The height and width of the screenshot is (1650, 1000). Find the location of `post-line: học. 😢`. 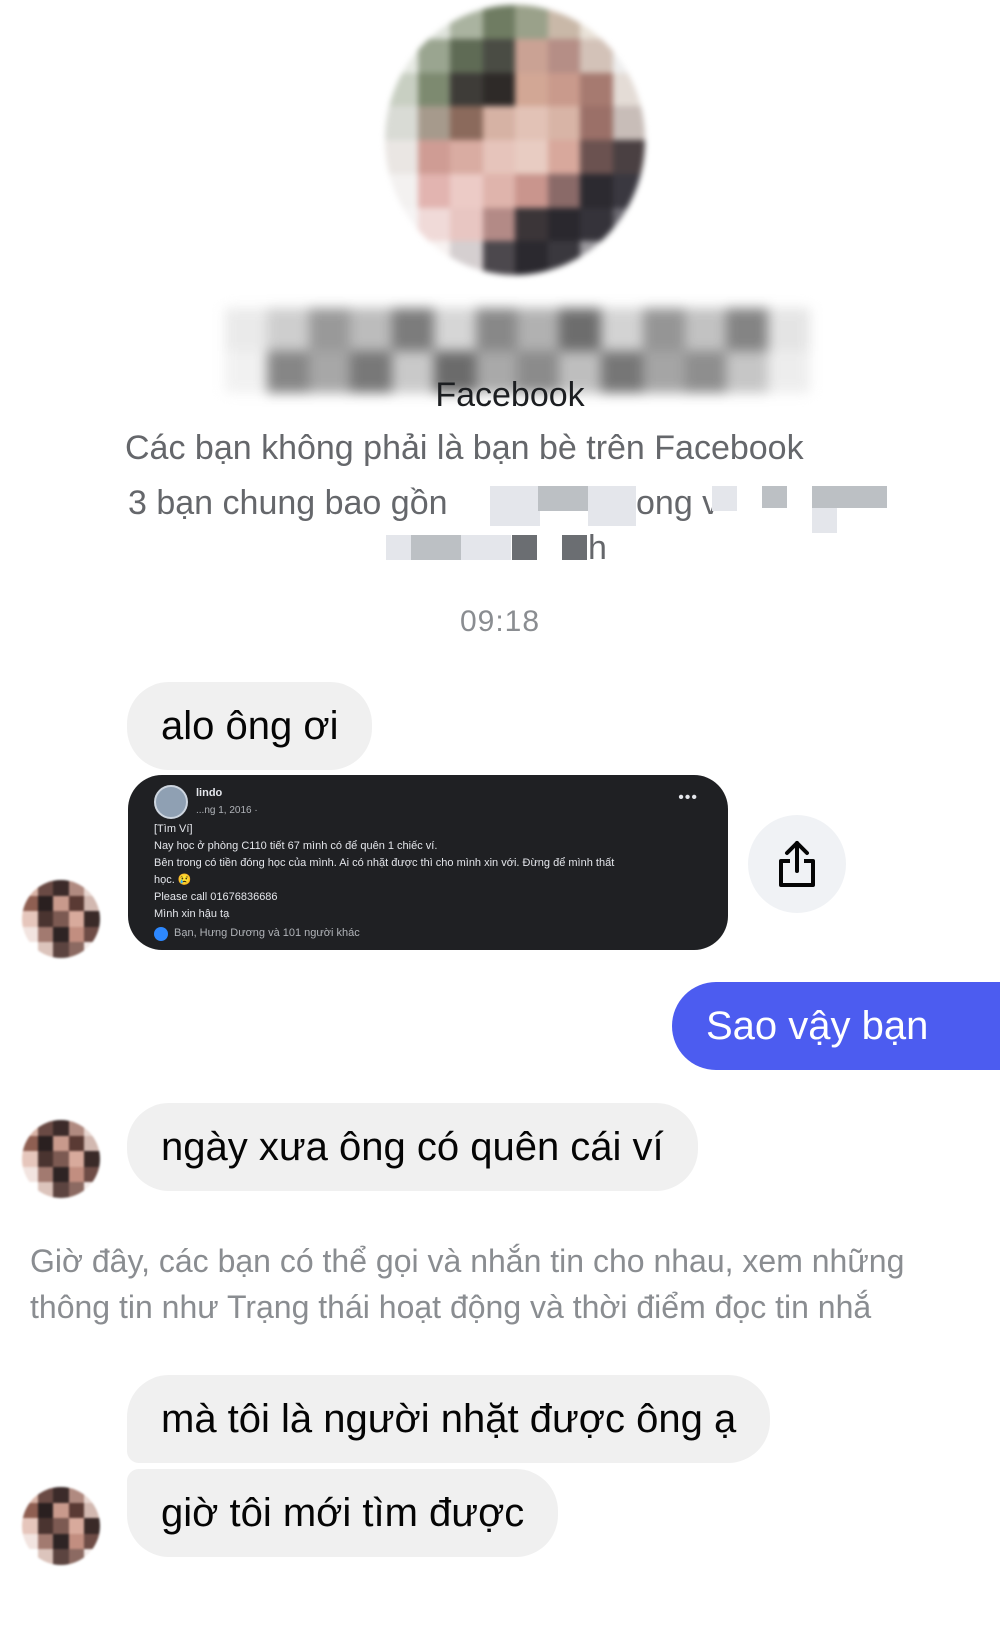

post-line: học. 😢 is located at coordinates (173, 880).